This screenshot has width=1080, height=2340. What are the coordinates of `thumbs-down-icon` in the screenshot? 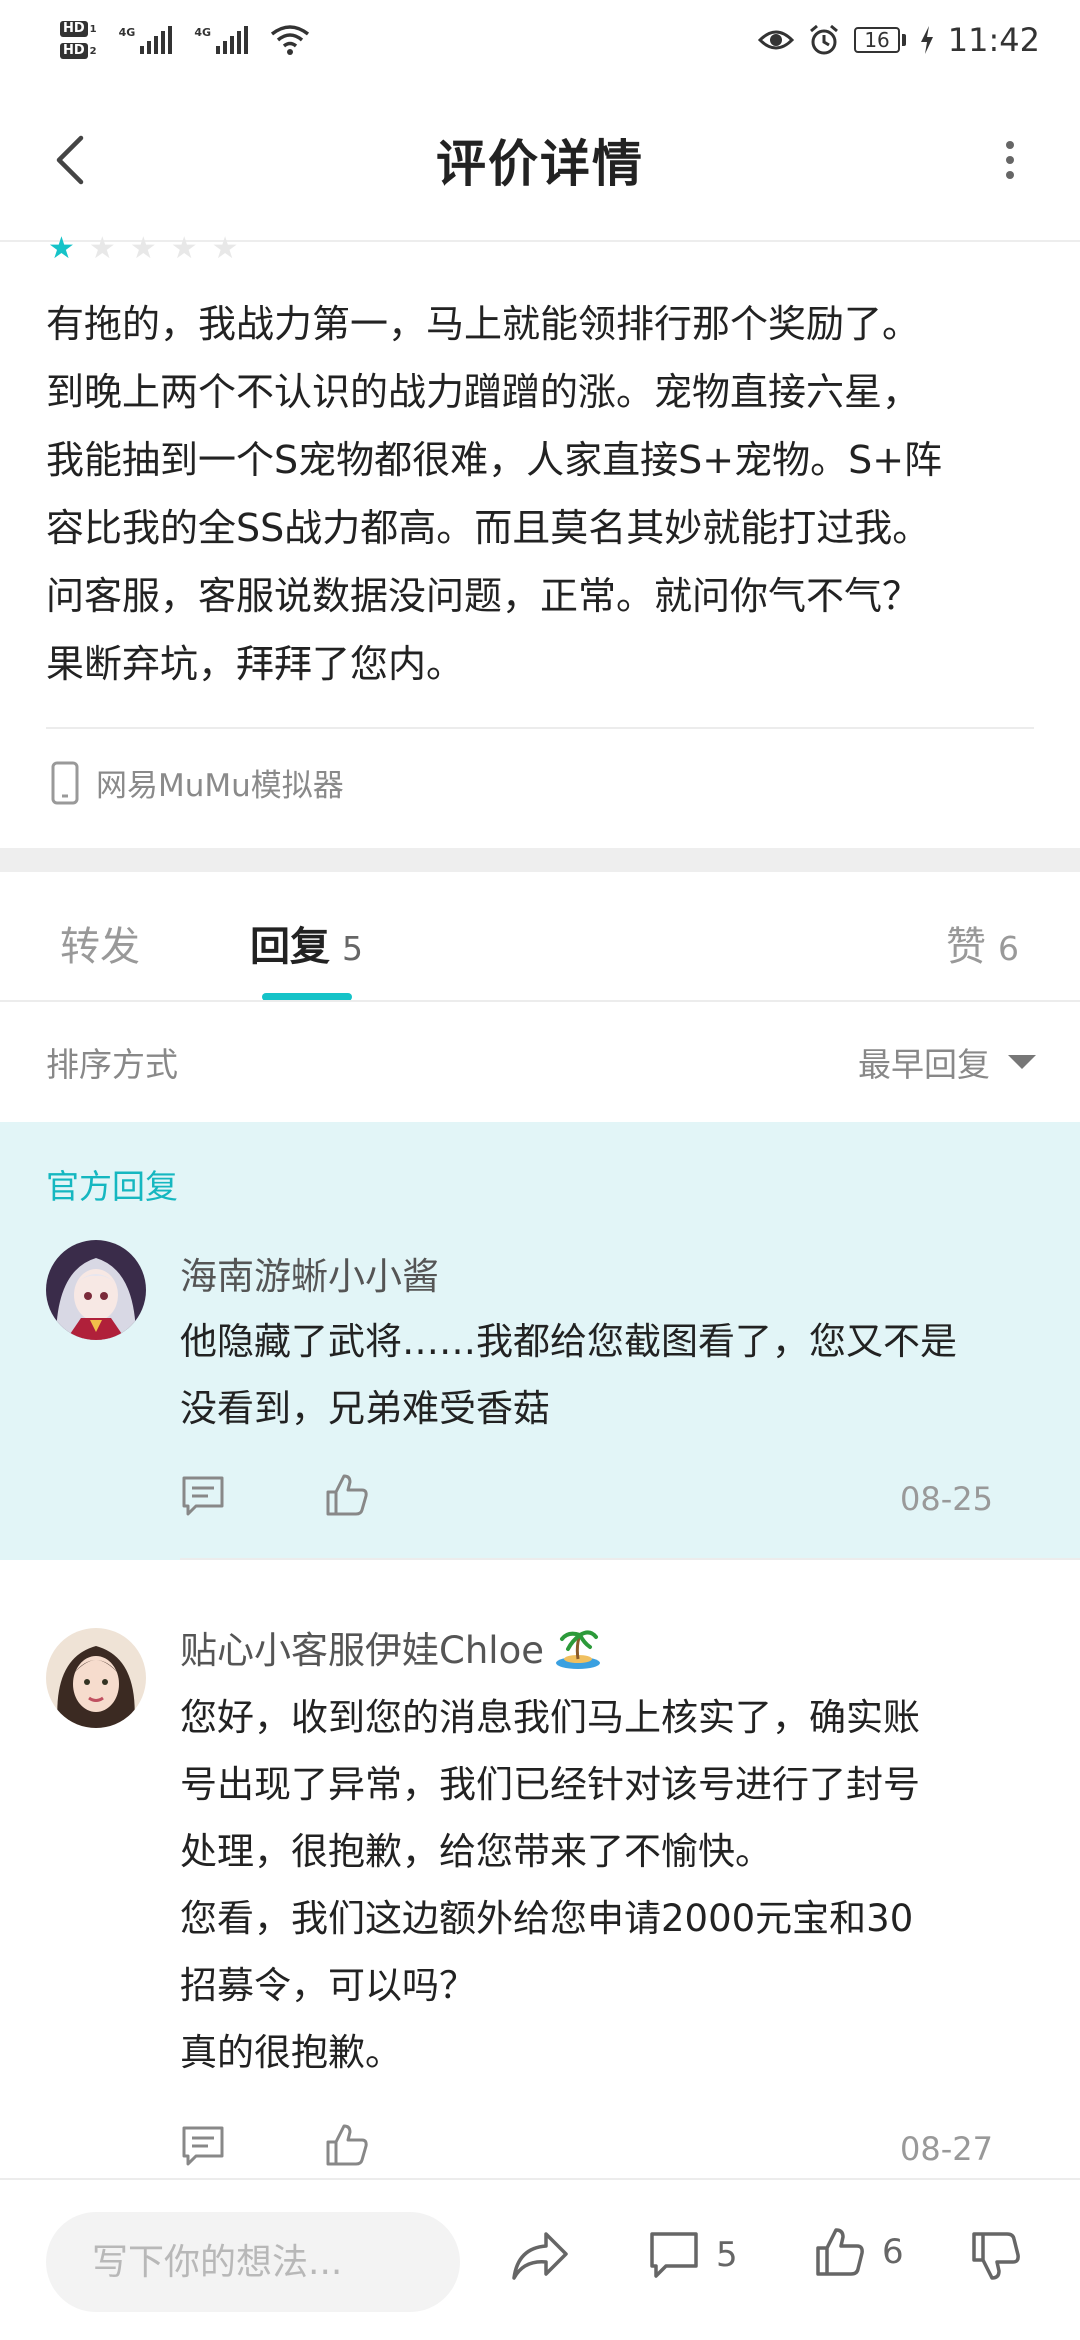 It's located at (996, 2256).